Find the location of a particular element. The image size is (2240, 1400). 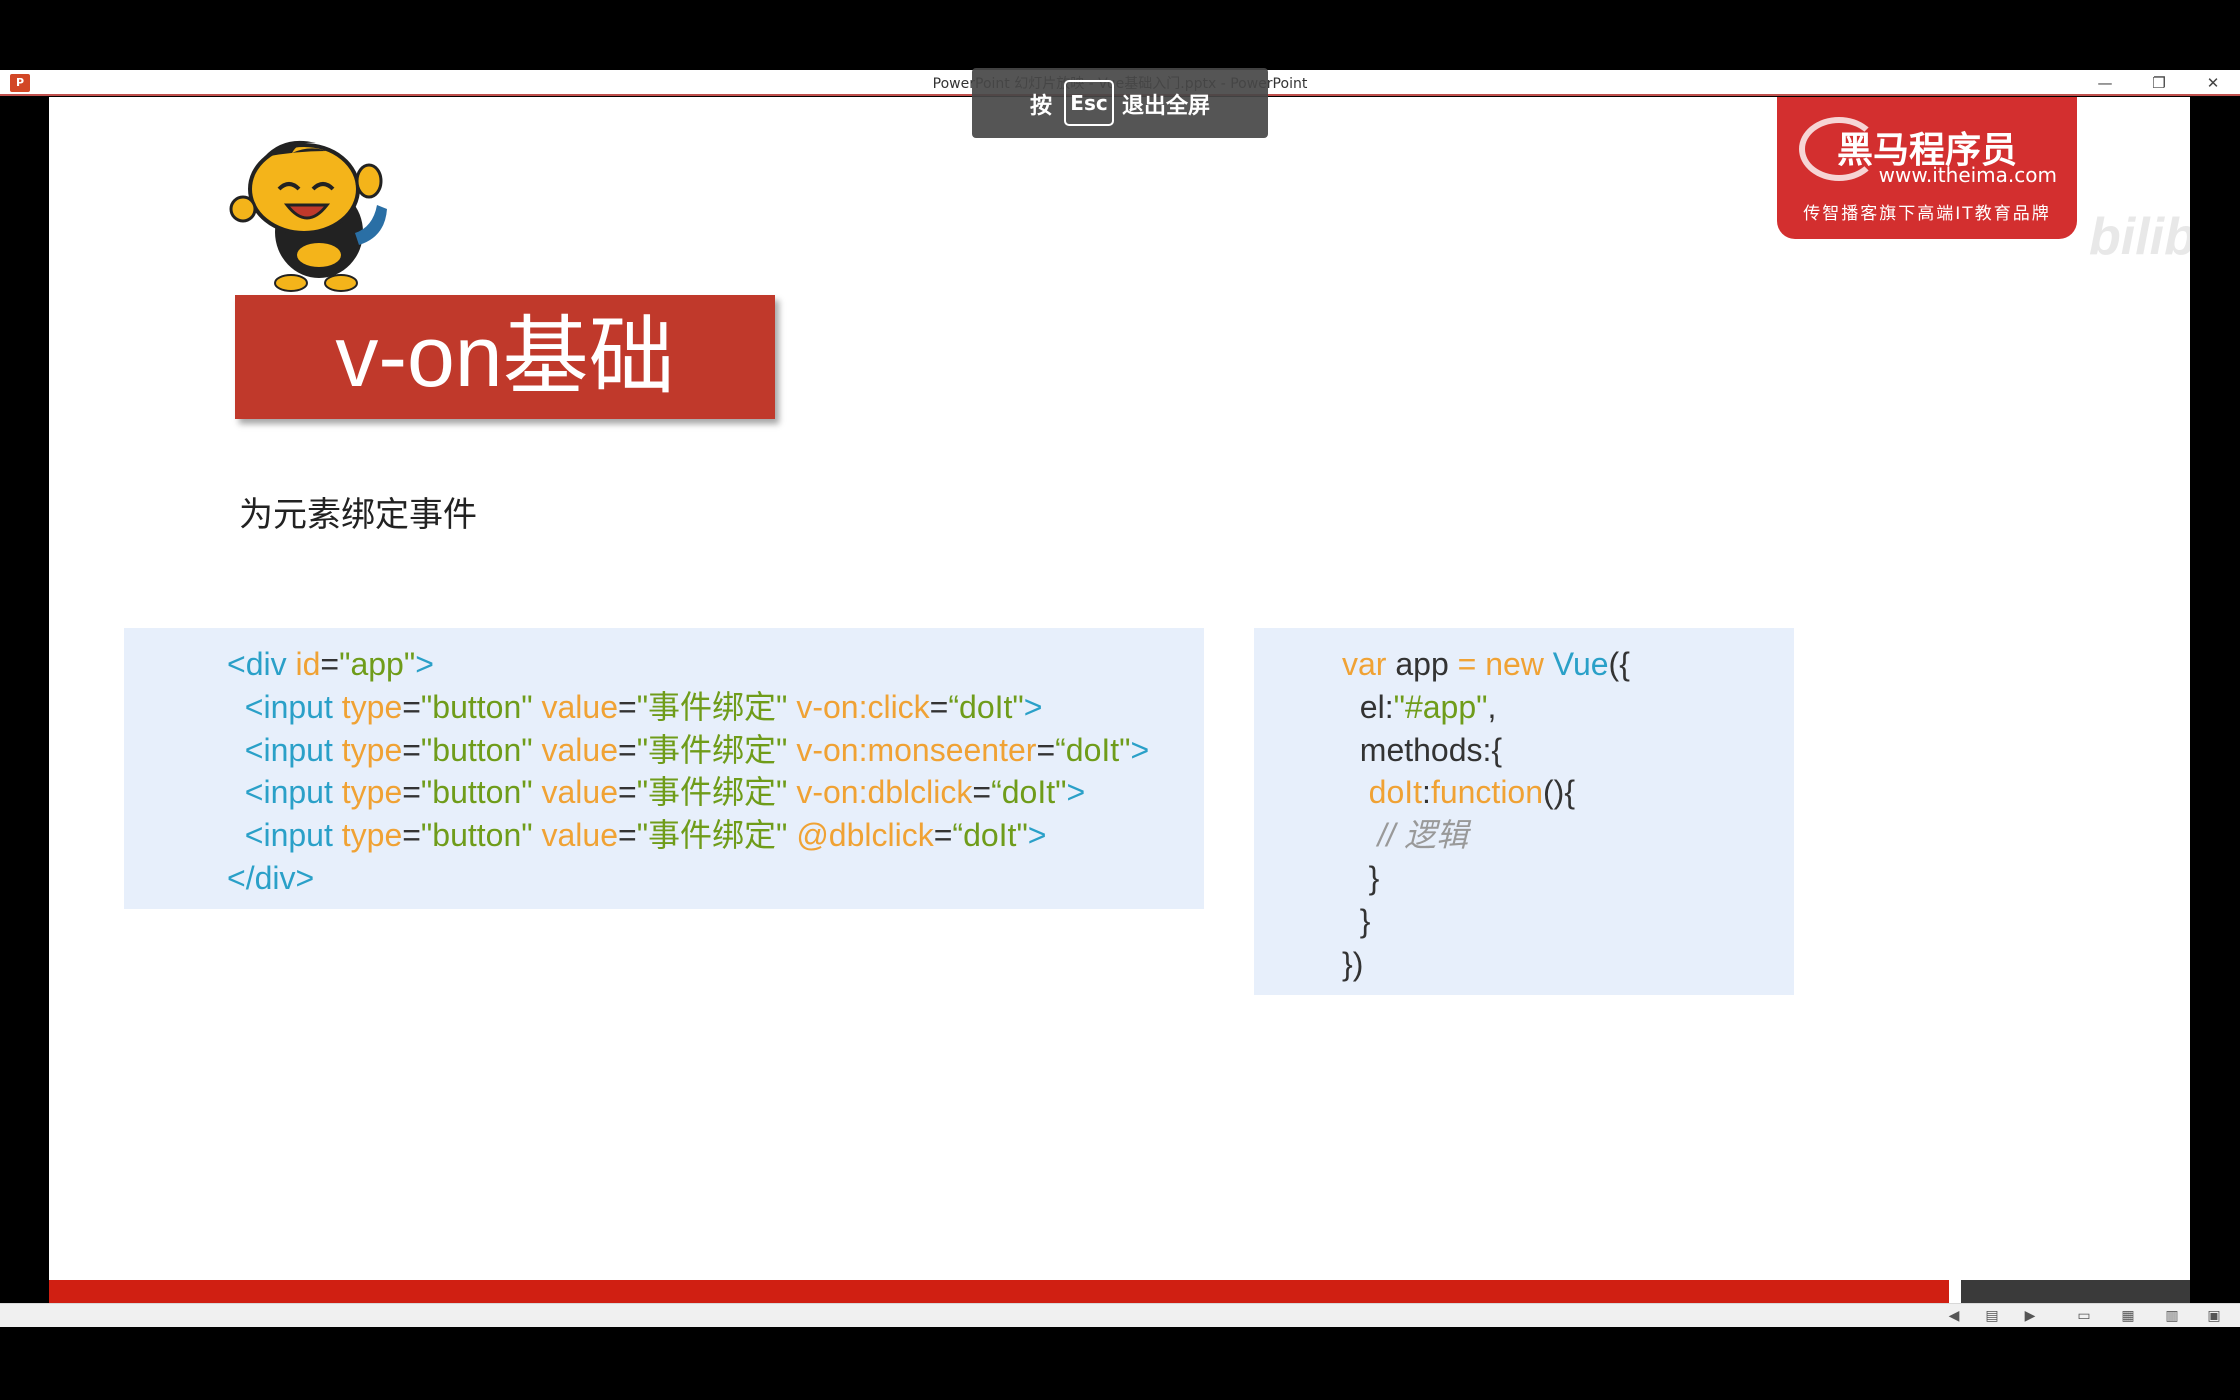

previous-slide-icon: ◀ is located at coordinates (1954, 1316).